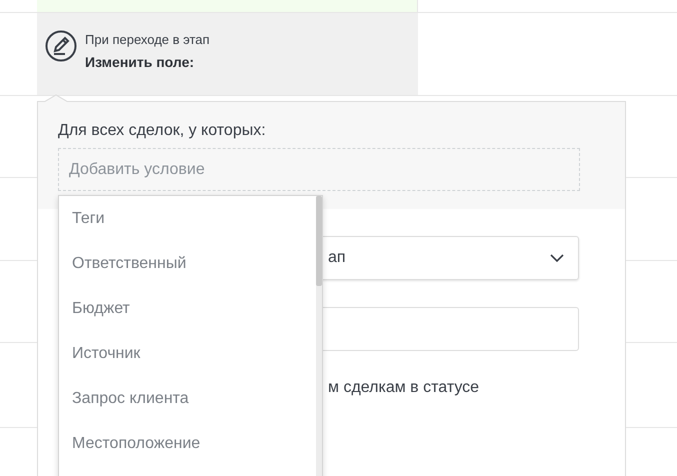 The width and height of the screenshot is (677, 476). Describe the element at coordinates (101, 308) in the screenshot. I see `dropdown-item: Бюджет` at that location.